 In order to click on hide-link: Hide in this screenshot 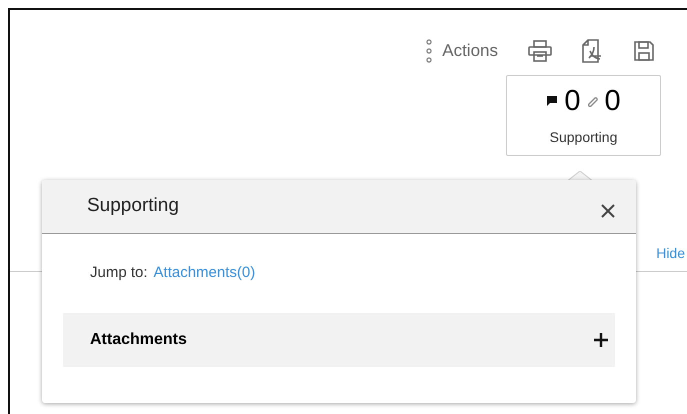, I will do `click(670, 253)`.